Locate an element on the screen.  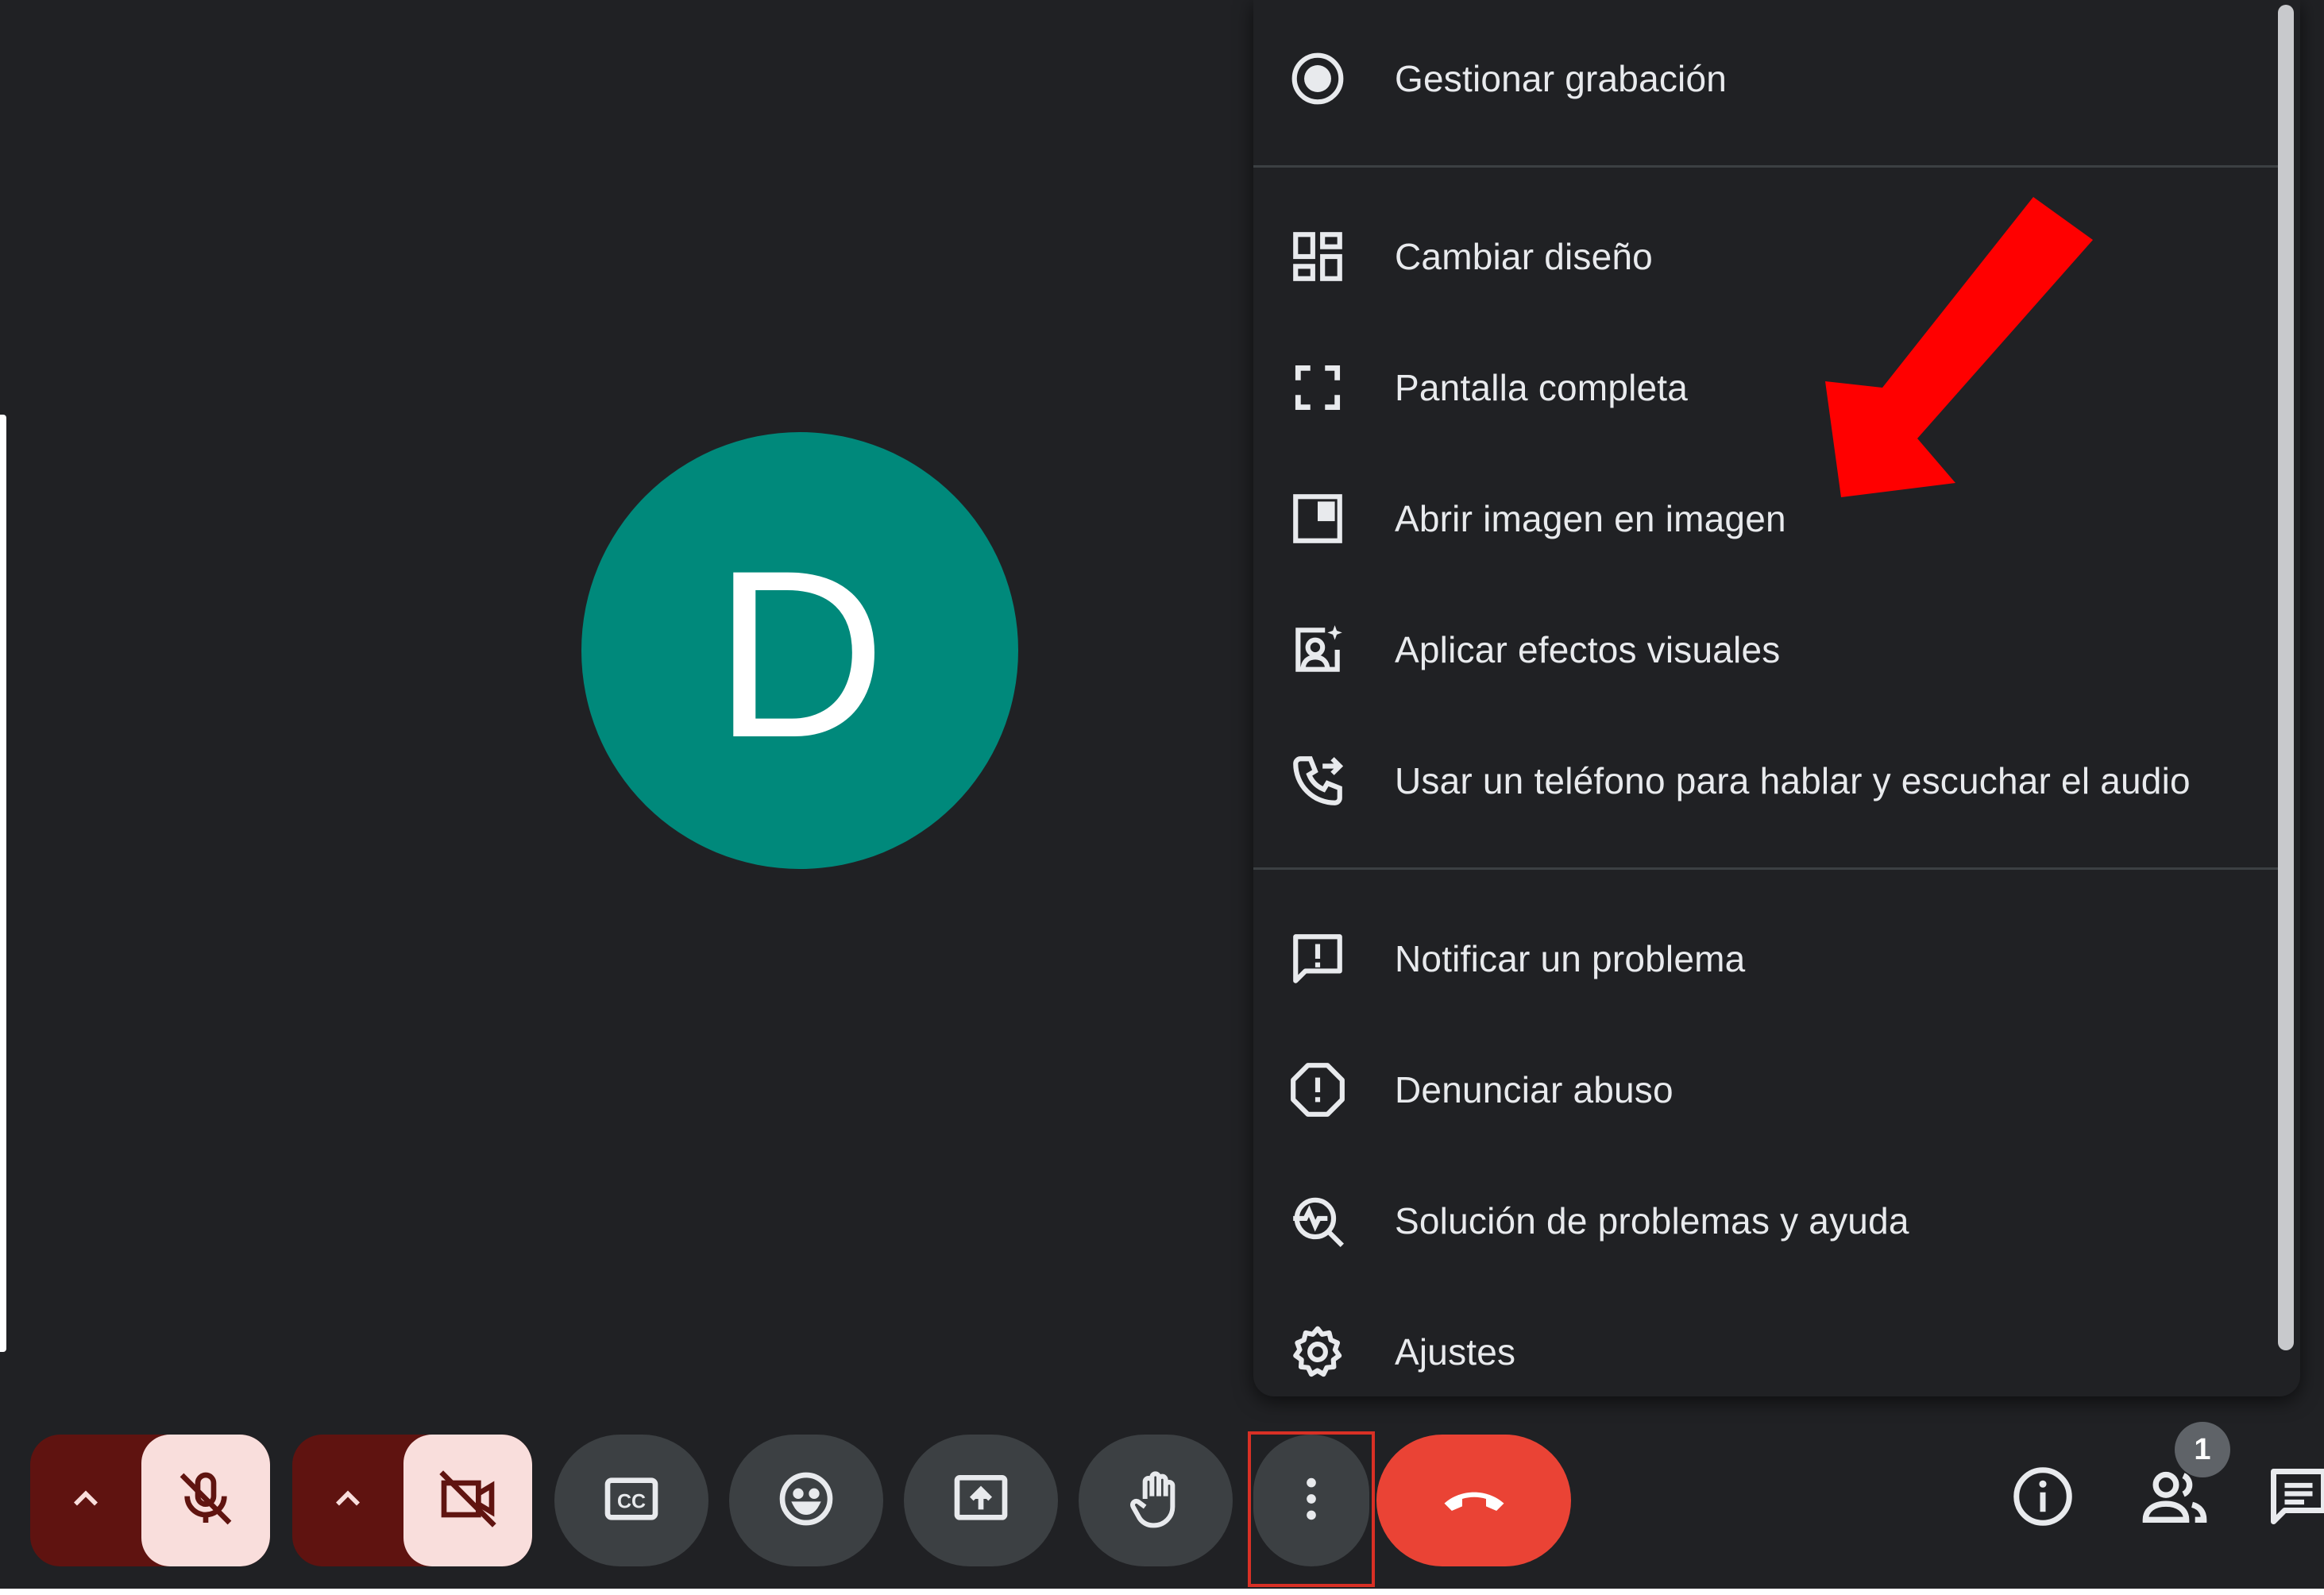
captions-button: CC is located at coordinates (631, 1500).